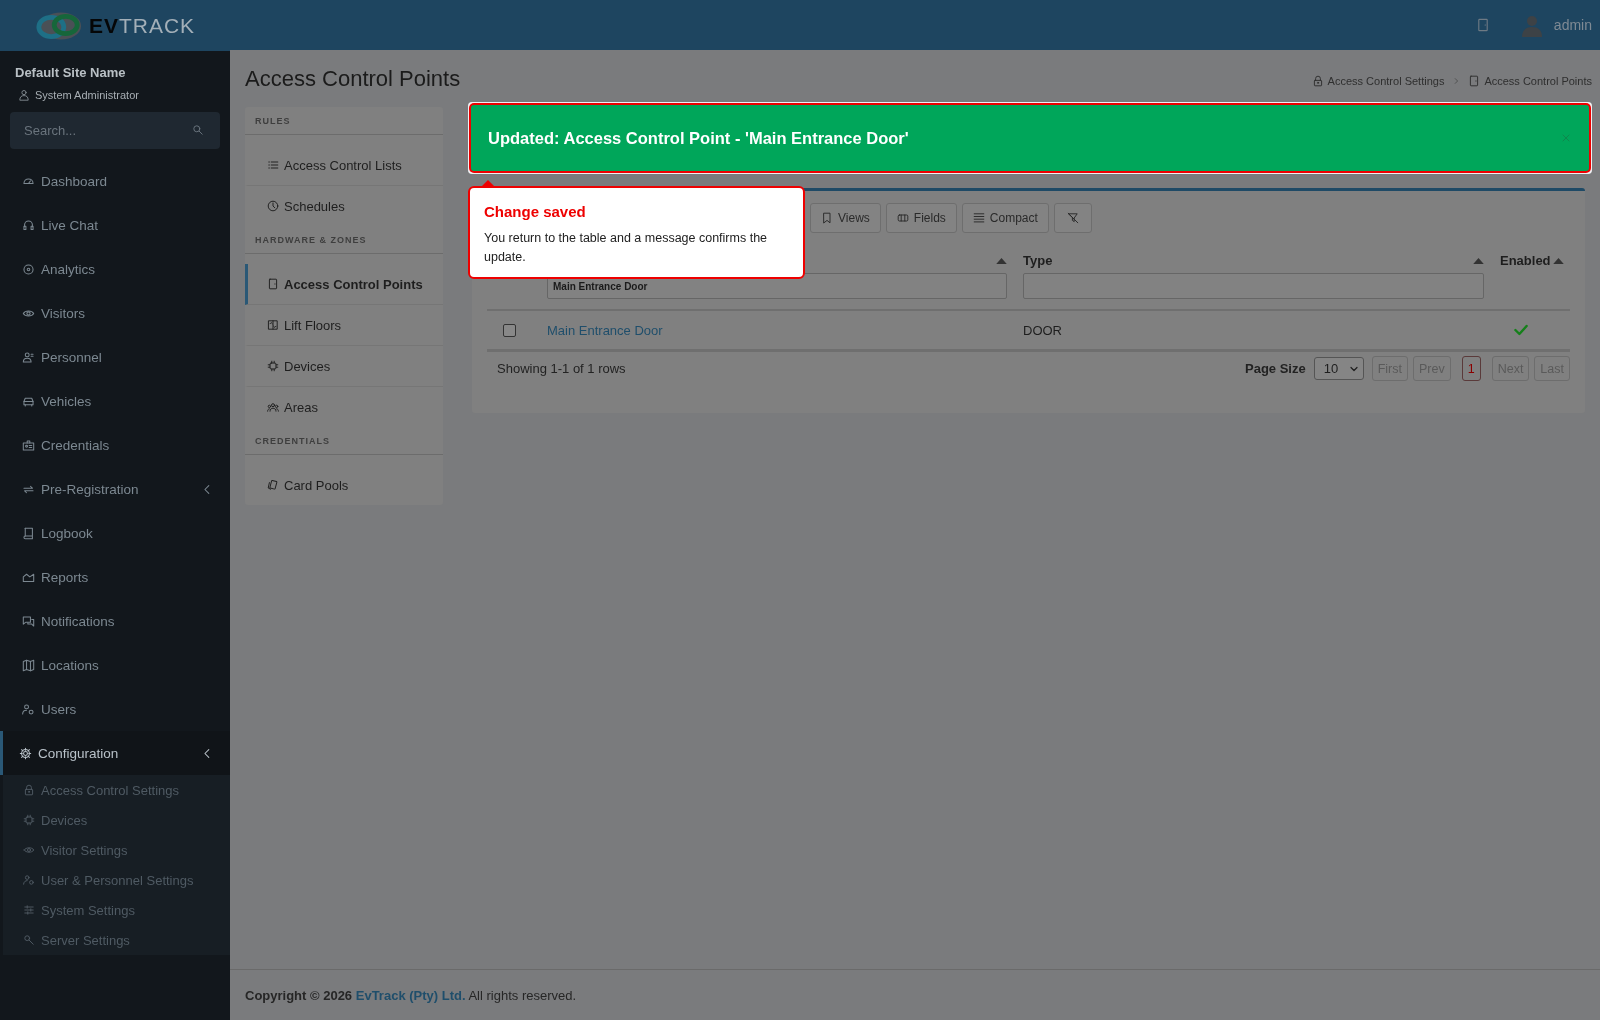 The image size is (1600, 1020). Describe the element at coordinates (535, 211) in the screenshot. I see `tooltip-title: Change saved` at that location.